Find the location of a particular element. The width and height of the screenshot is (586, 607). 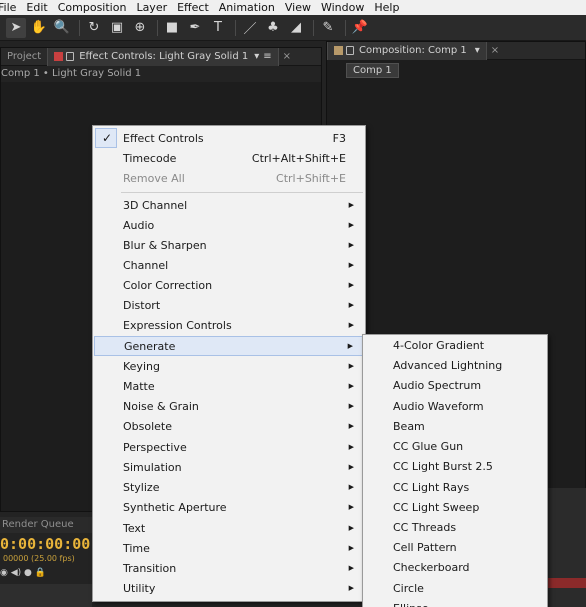

menu-item-matte: Matte ▶ is located at coordinates (229, 386).